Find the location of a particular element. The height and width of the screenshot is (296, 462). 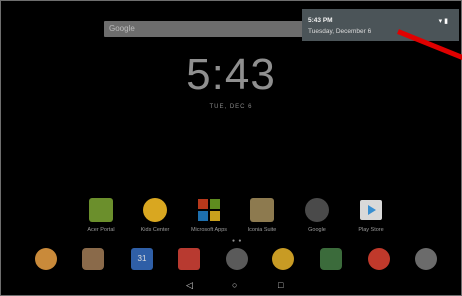

google-logo: Google is located at coordinates (122, 28).